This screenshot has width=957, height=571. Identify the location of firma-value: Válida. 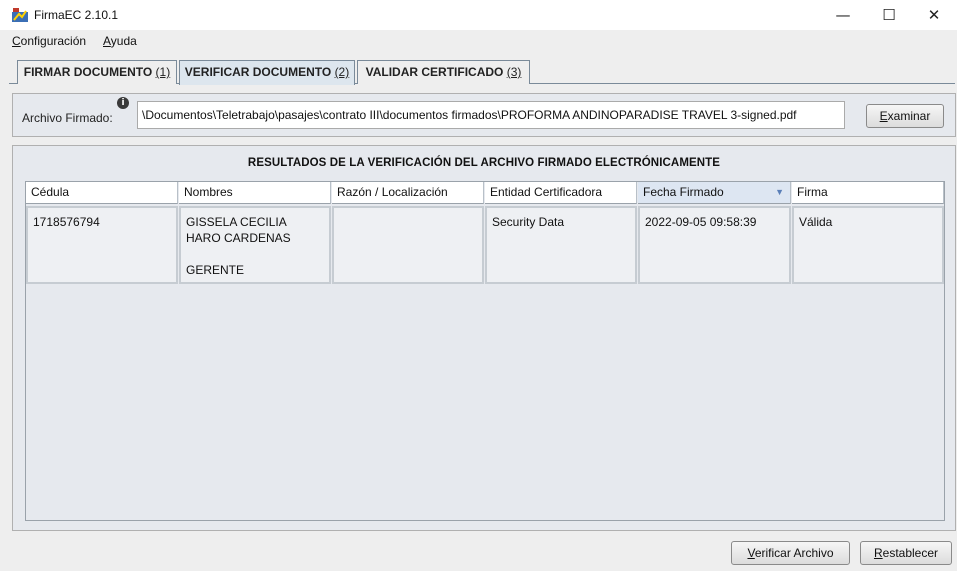
(816, 222).